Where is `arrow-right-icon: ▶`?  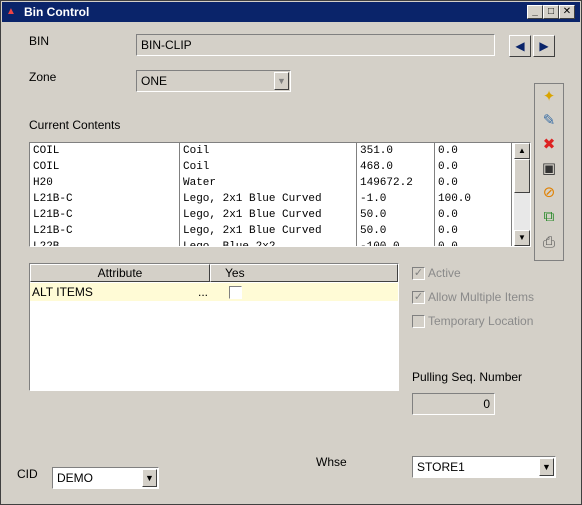
arrow-right-icon: ▶ is located at coordinates (544, 46).